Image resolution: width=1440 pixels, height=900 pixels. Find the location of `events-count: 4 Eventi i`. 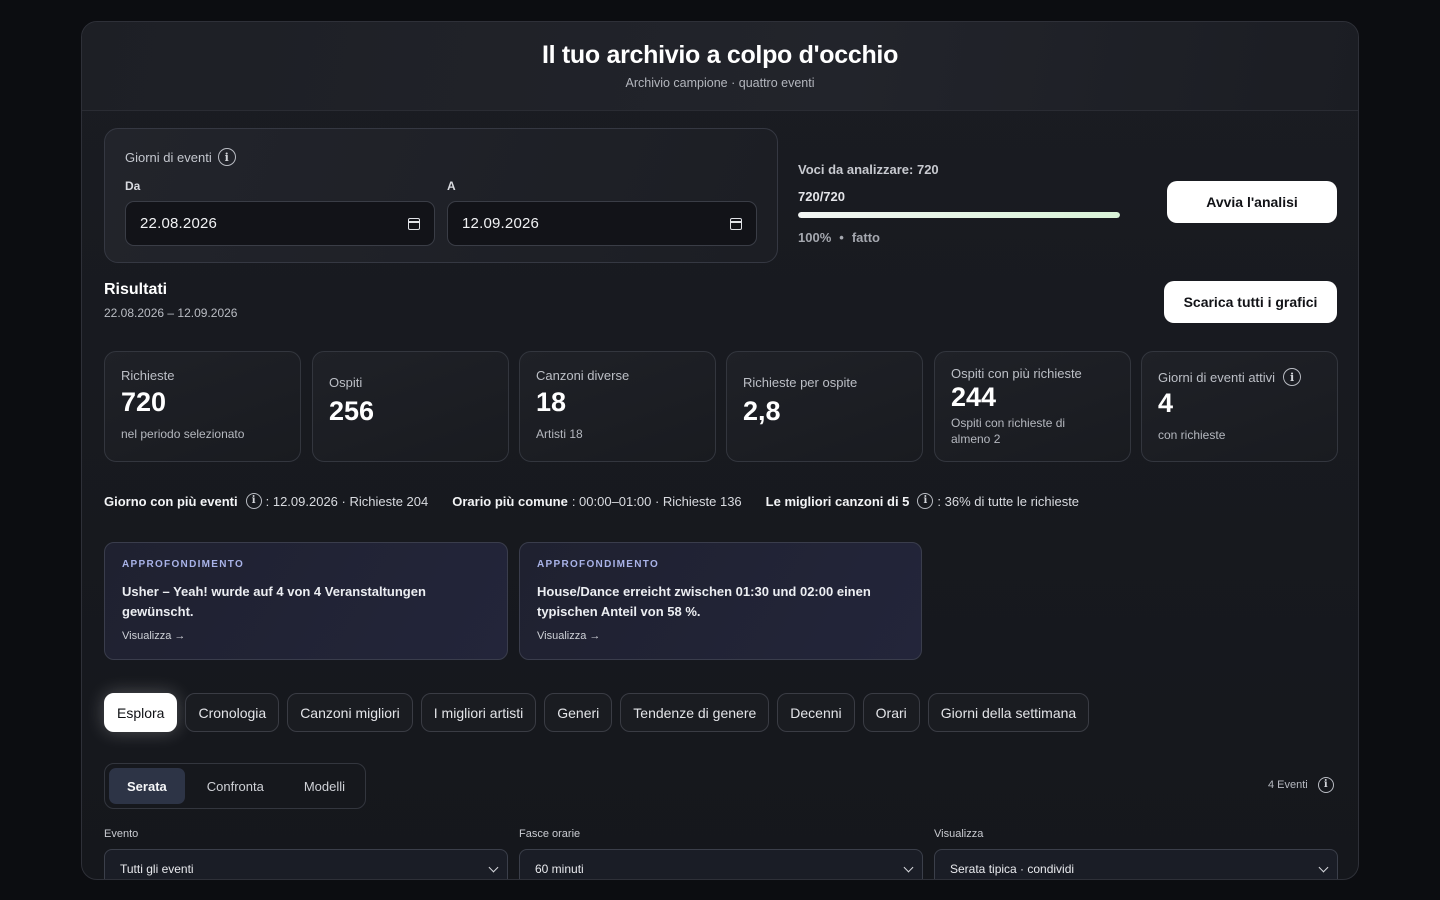

events-count: 4 Eventi i is located at coordinates (1301, 785).